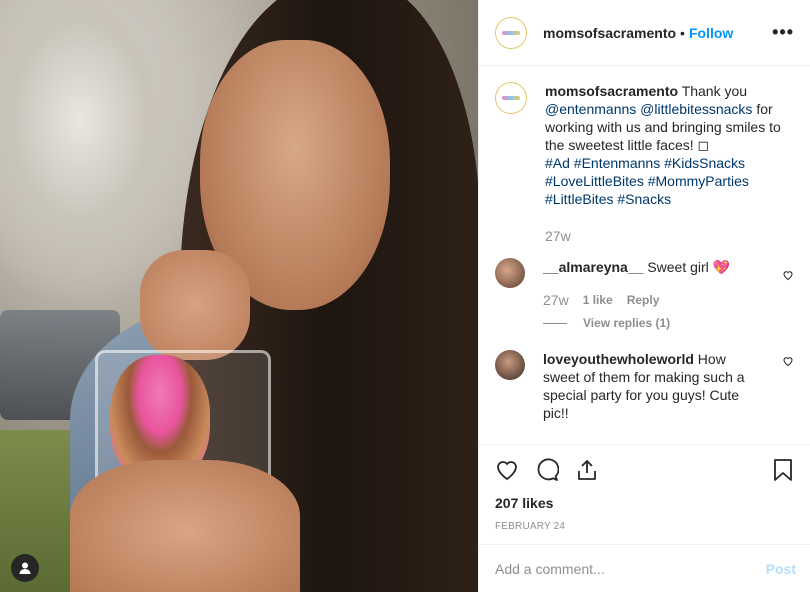 The height and width of the screenshot is (592, 810). What do you see at coordinates (696, 109) in the screenshot?
I see `mention-littlebitessnacks: @littlebitessnacks` at bounding box center [696, 109].